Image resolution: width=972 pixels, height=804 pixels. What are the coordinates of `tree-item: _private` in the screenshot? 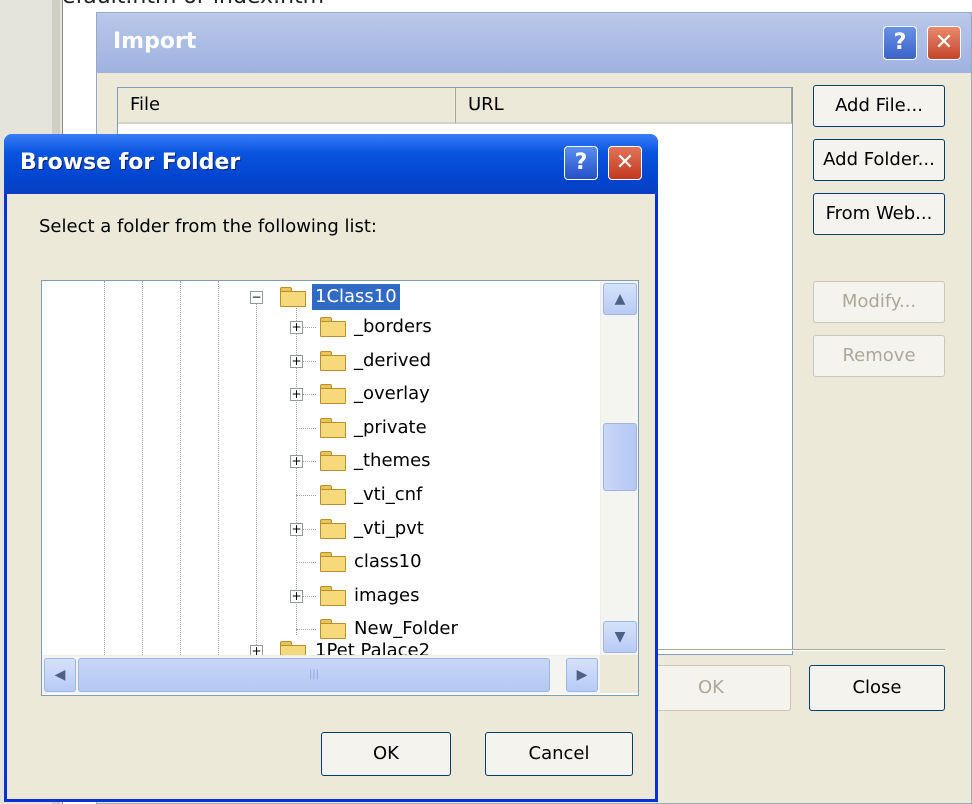 It's located at (321, 428).